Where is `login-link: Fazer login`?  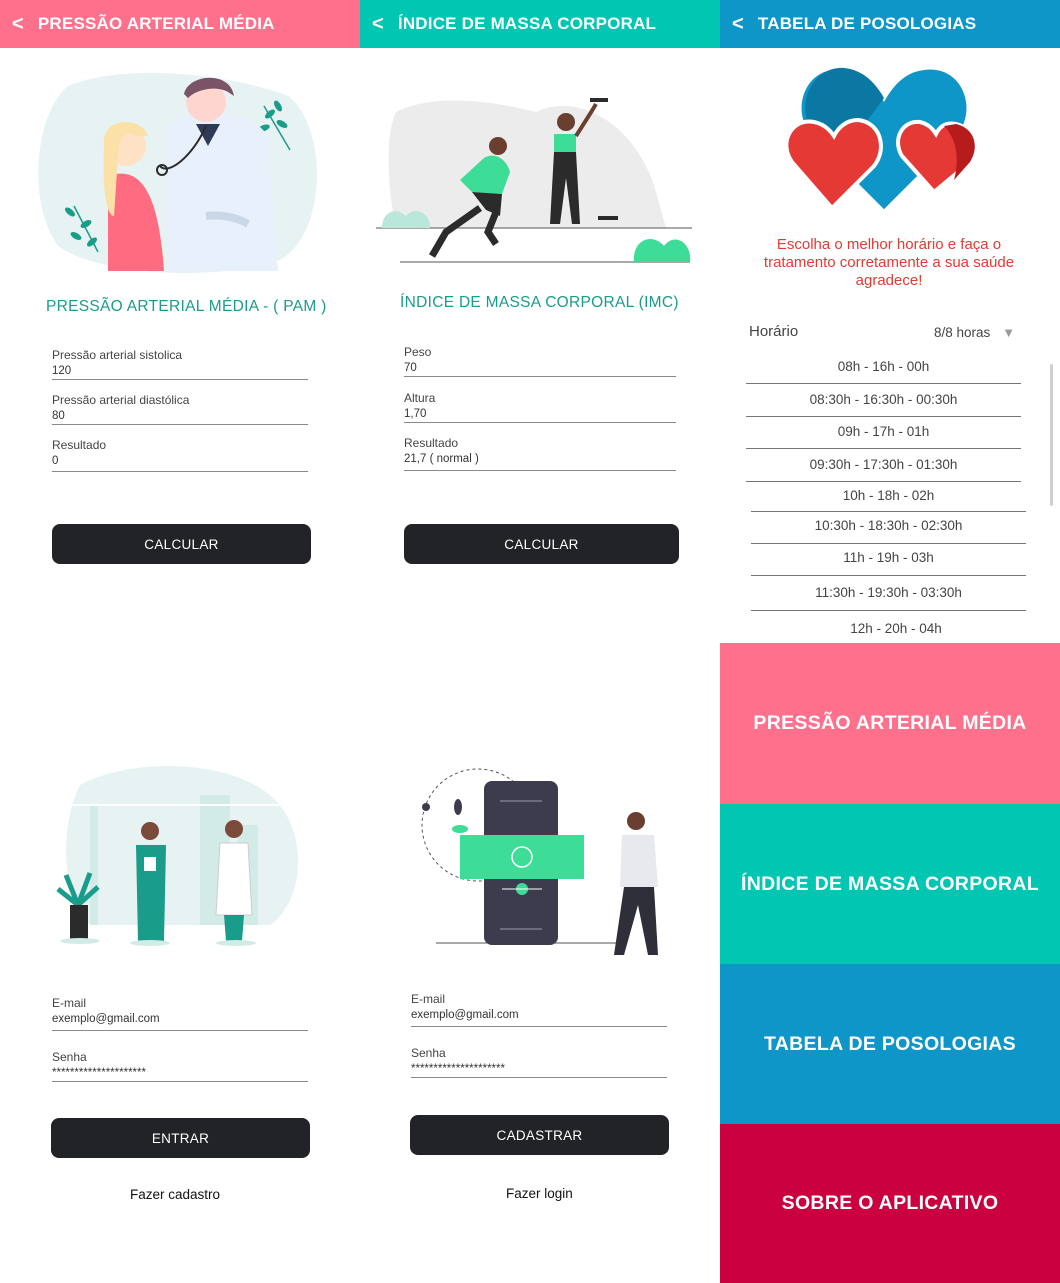
login-link: Fazer login is located at coordinates (539, 1193).